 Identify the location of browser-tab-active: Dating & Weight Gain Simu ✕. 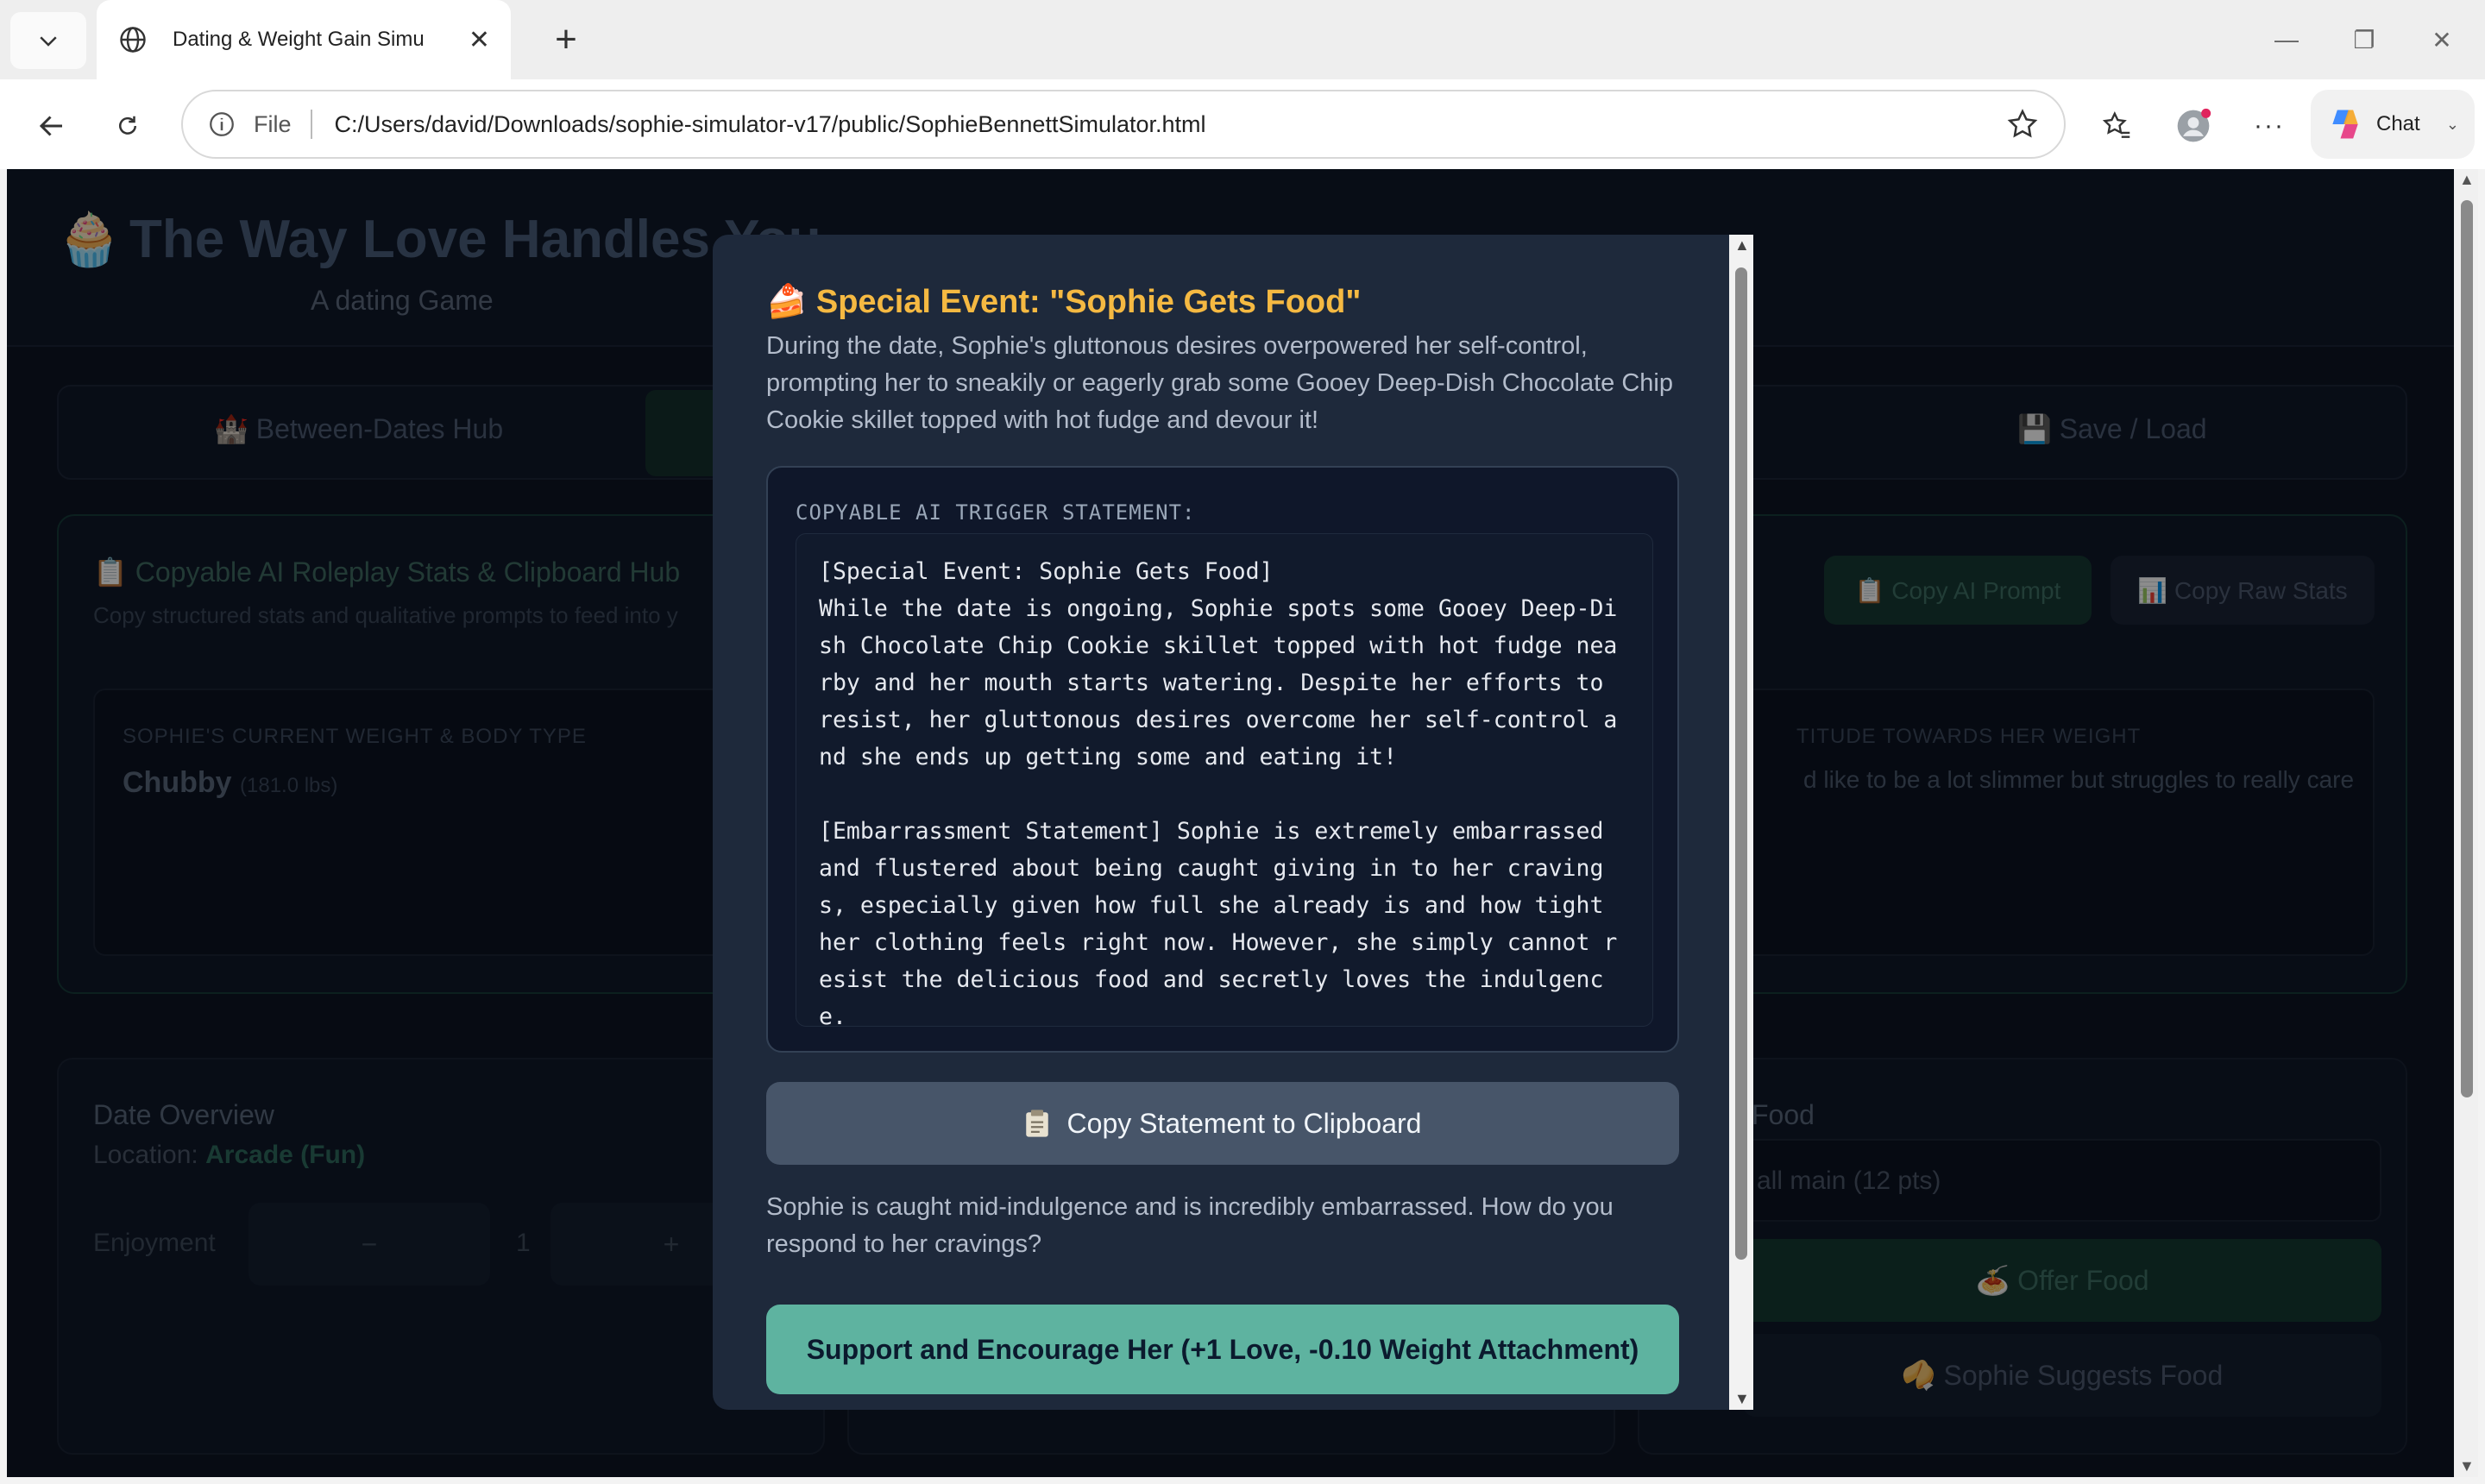
(304, 39).